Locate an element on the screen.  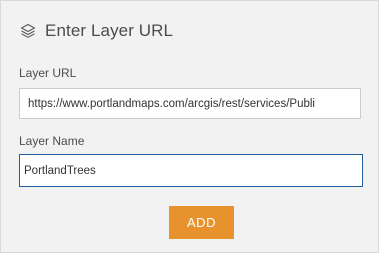
panel-title: Enter Layer URL is located at coordinates (109, 30).